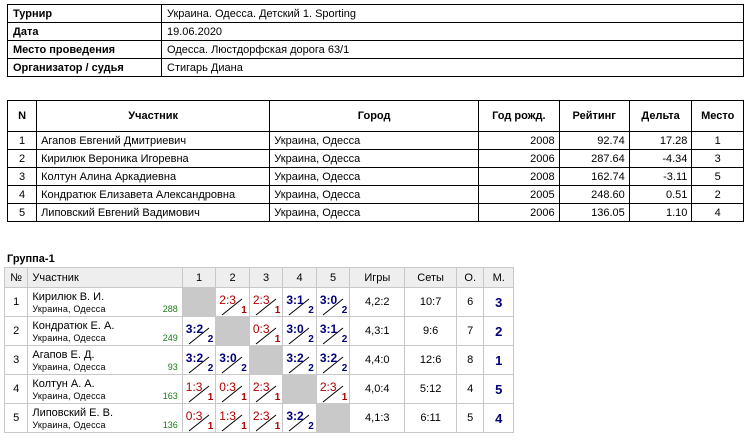 The width and height of the screenshot is (750, 444). I want to click on info-label: Организатор / судья, so click(84, 67).